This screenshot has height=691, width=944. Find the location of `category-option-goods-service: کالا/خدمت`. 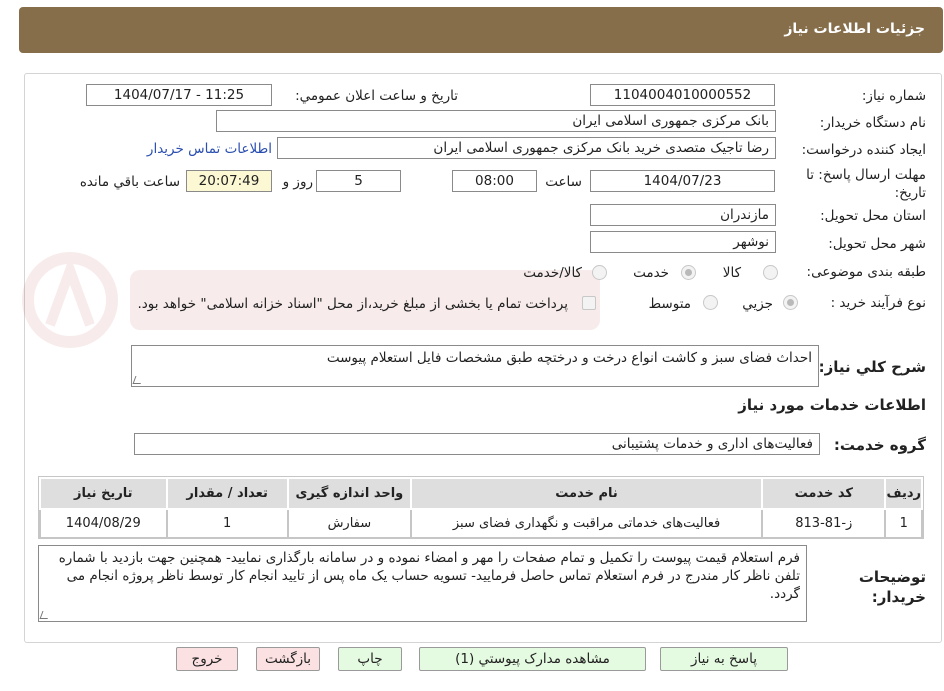

category-option-goods-service: کالا/خدمت is located at coordinates (552, 273).